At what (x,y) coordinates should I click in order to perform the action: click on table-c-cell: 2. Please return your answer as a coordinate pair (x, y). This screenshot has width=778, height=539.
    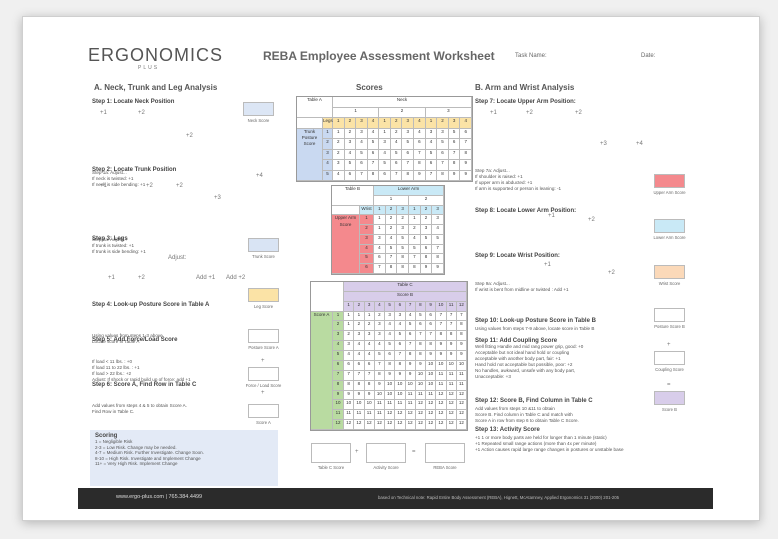
    Looking at the image, I should click on (349, 336).